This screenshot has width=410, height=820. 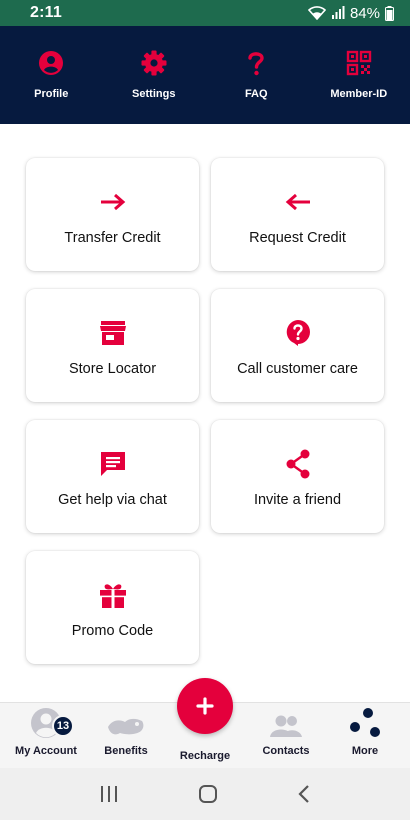 I want to click on profile-icon, so click(x=51, y=63).